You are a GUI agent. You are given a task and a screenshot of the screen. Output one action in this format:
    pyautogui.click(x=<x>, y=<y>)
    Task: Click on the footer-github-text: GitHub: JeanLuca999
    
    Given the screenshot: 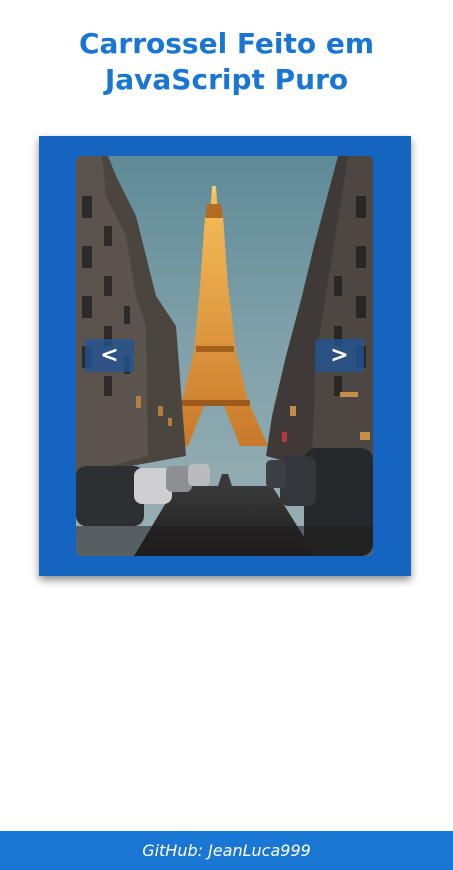 What is the action you would take?
    pyautogui.click(x=226, y=850)
    